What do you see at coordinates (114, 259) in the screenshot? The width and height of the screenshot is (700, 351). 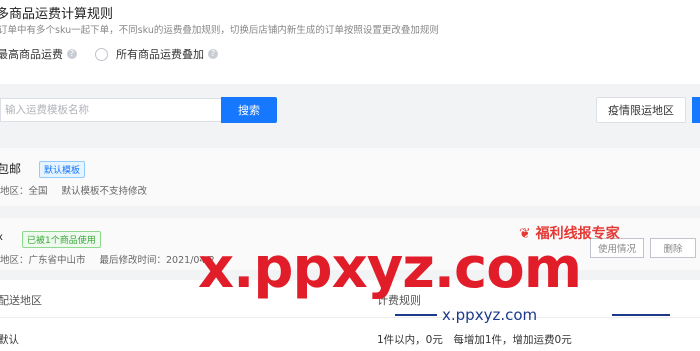 I see `template-meta: 地区：广东省中山市 最后修改时间：2021/04/2` at bounding box center [114, 259].